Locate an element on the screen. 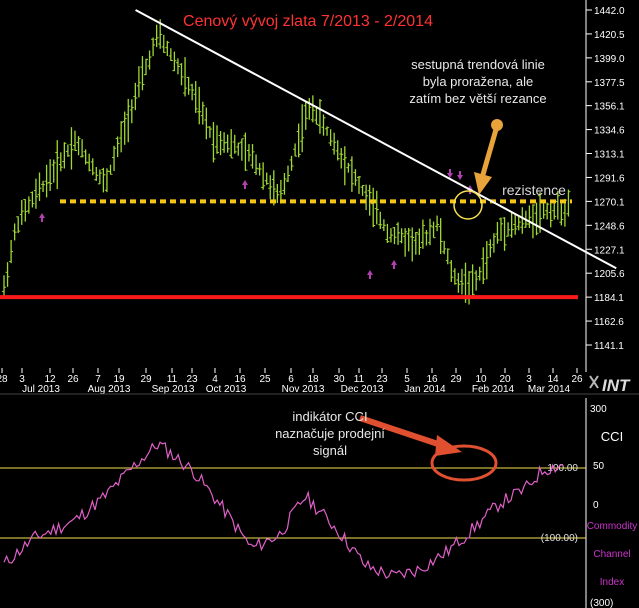  x-day-tick-label: 28 is located at coordinates (4, 379).